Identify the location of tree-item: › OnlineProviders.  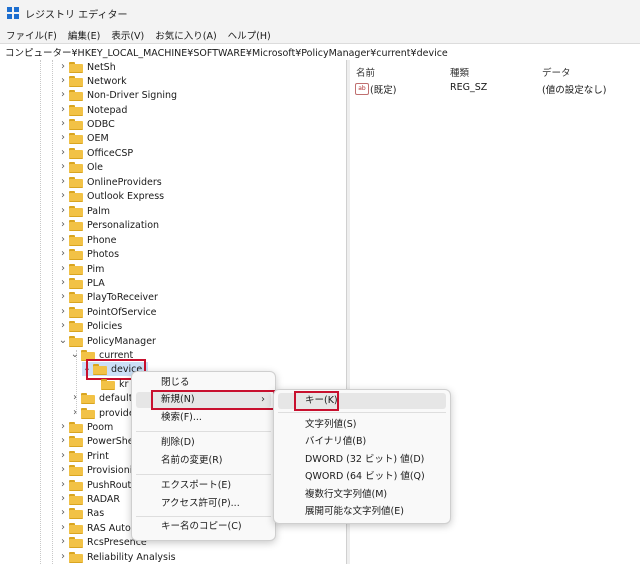
(110, 182).